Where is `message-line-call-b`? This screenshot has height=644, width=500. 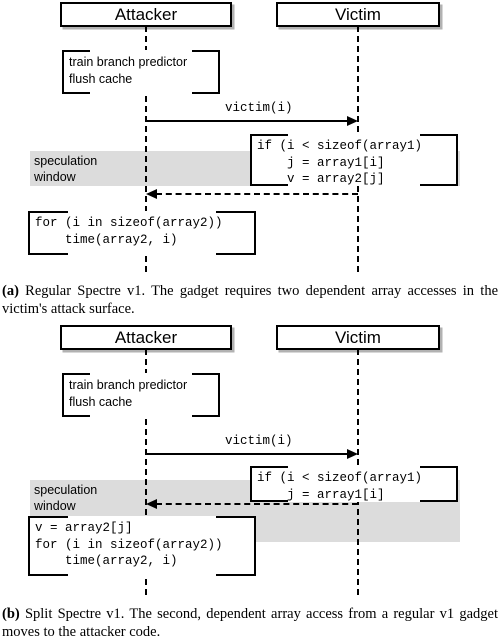 message-line-call-b is located at coordinates (247, 454).